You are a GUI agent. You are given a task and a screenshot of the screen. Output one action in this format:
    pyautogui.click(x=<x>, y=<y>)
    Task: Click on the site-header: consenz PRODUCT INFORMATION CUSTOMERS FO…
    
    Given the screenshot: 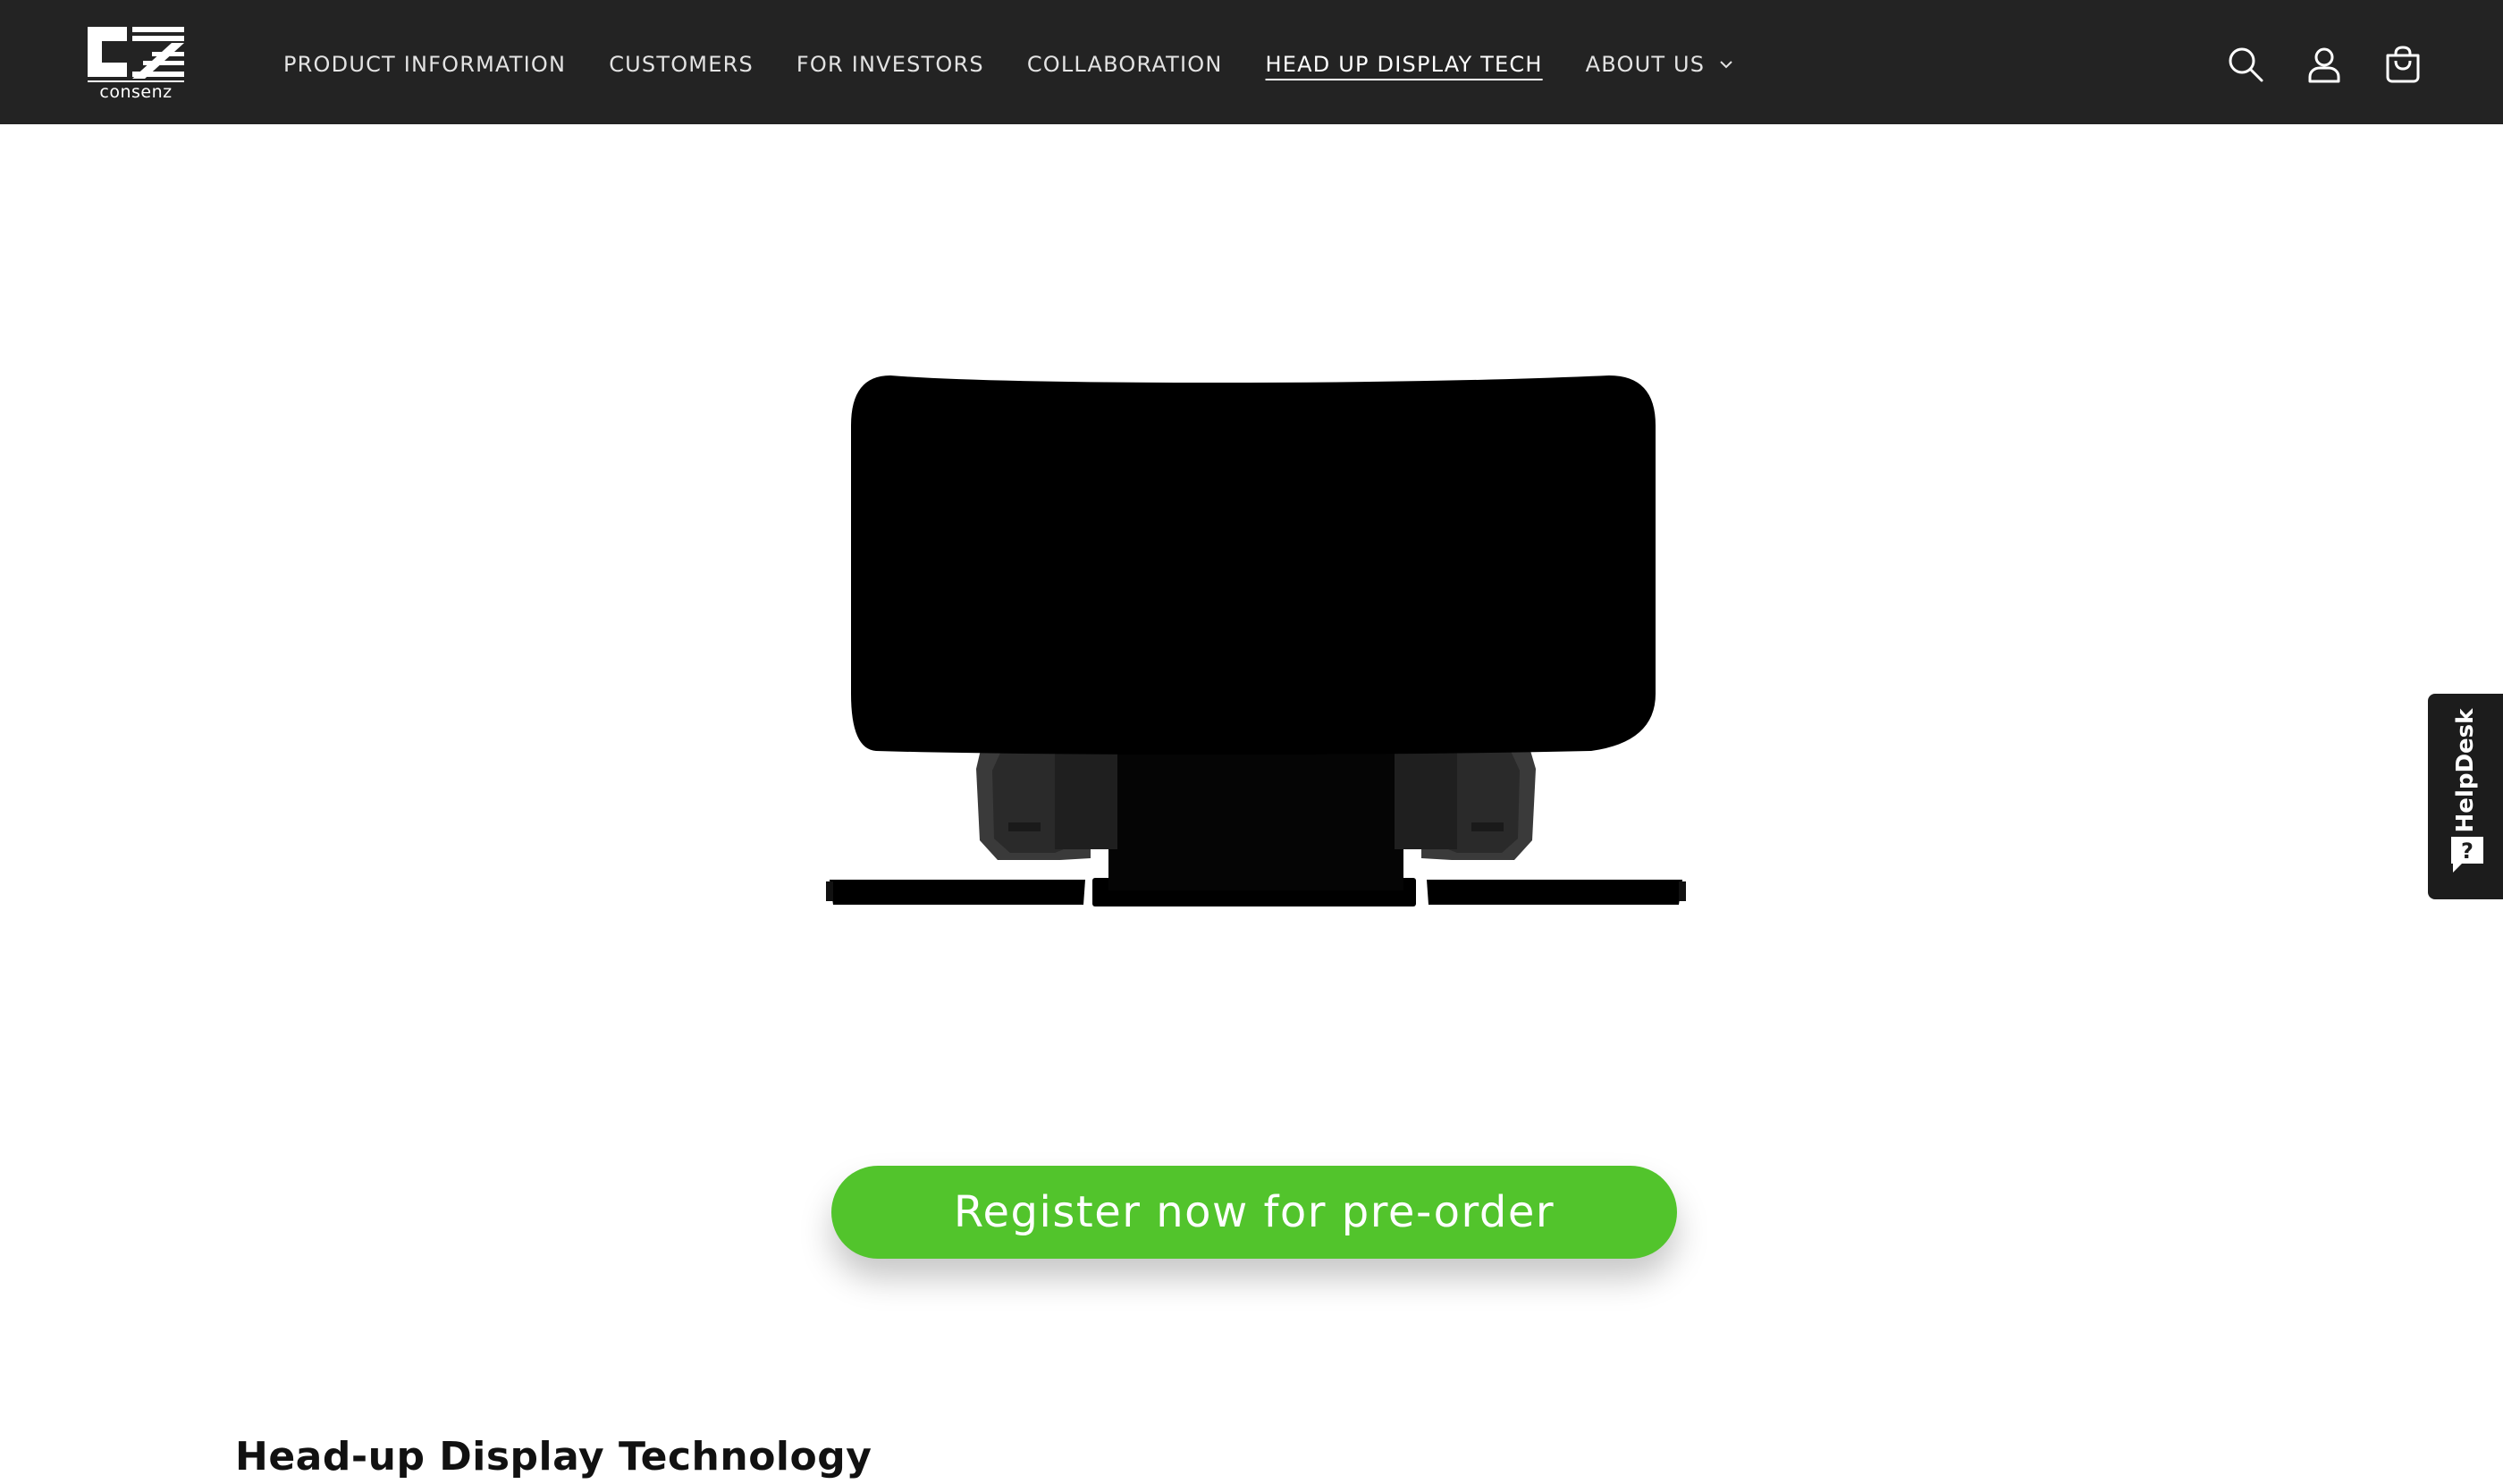 What is the action you would take?
    pyautogui.click(x=1251, y=62)
    